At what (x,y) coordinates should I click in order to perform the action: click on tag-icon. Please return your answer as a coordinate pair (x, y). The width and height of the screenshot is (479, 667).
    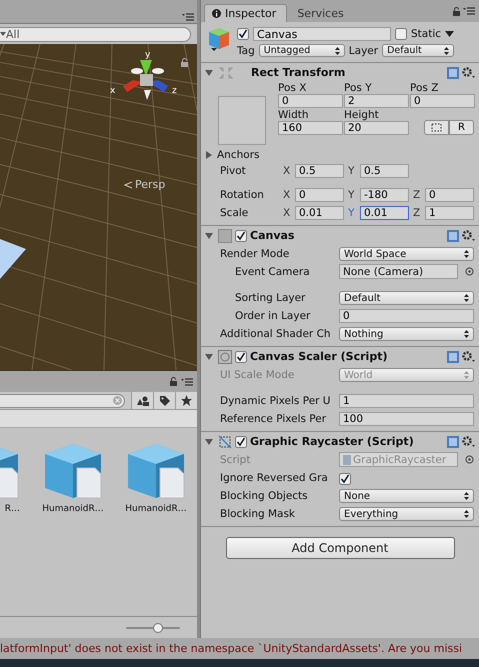
    Looking at the image, I should click on (164, 400).